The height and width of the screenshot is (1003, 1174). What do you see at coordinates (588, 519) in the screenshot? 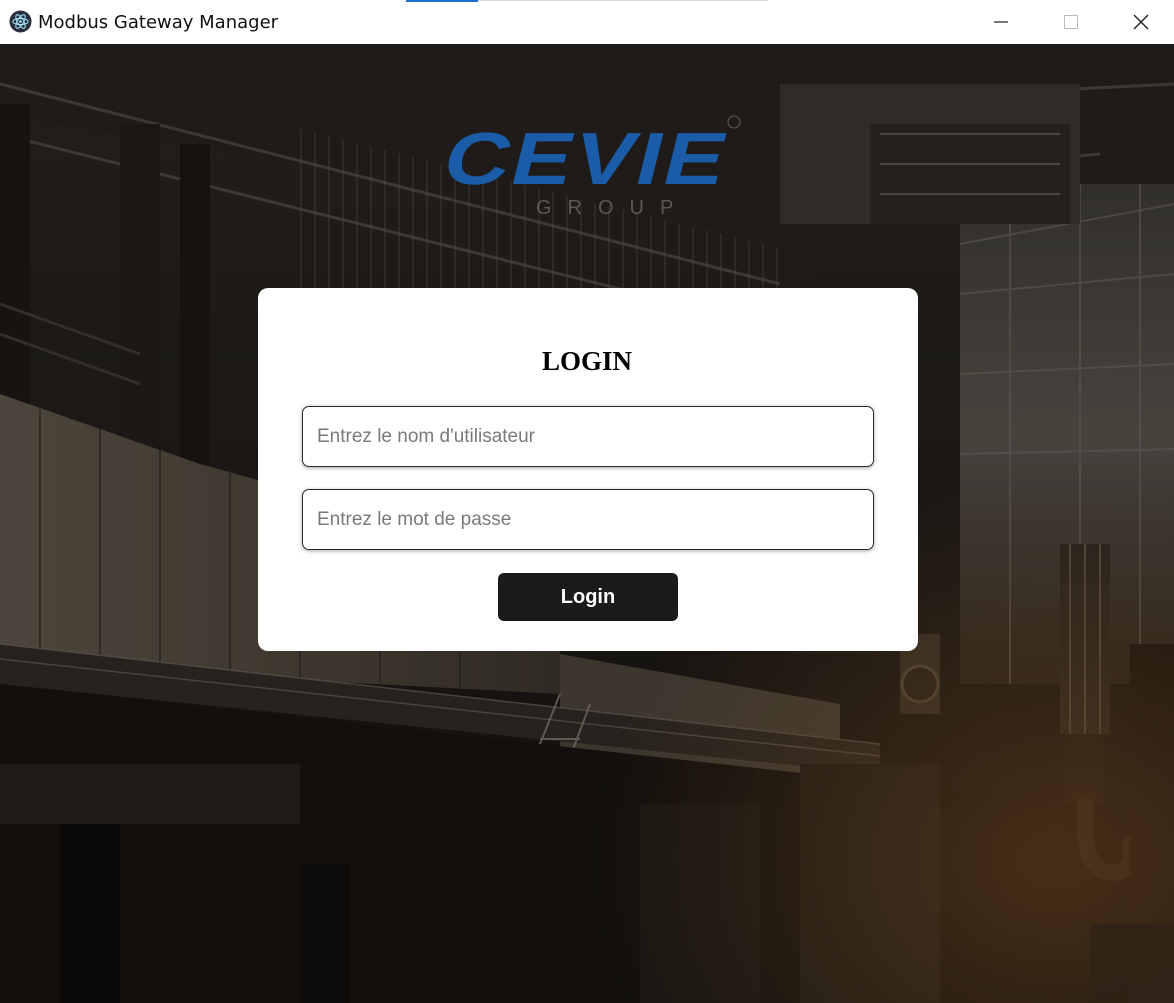
I see `password-input` at bounding box center [588, 519].